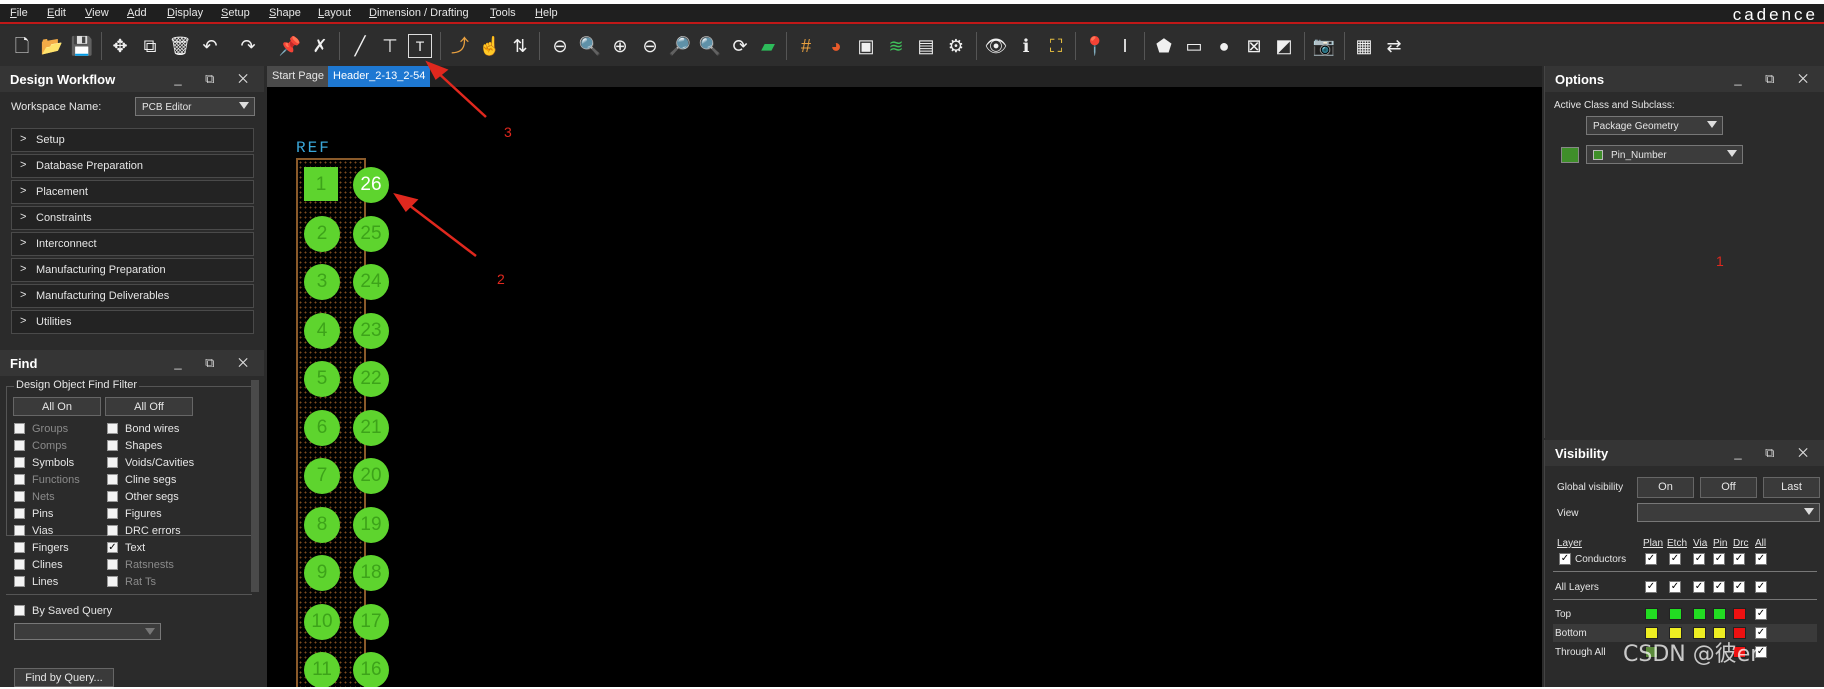 The width and height of the screenshot is (1824, 689). What do you see at coordinates (1699, 587) in the screenshot?
I see `all-layers-via-checkbox: ✓` at bounding box center [1699, 587].